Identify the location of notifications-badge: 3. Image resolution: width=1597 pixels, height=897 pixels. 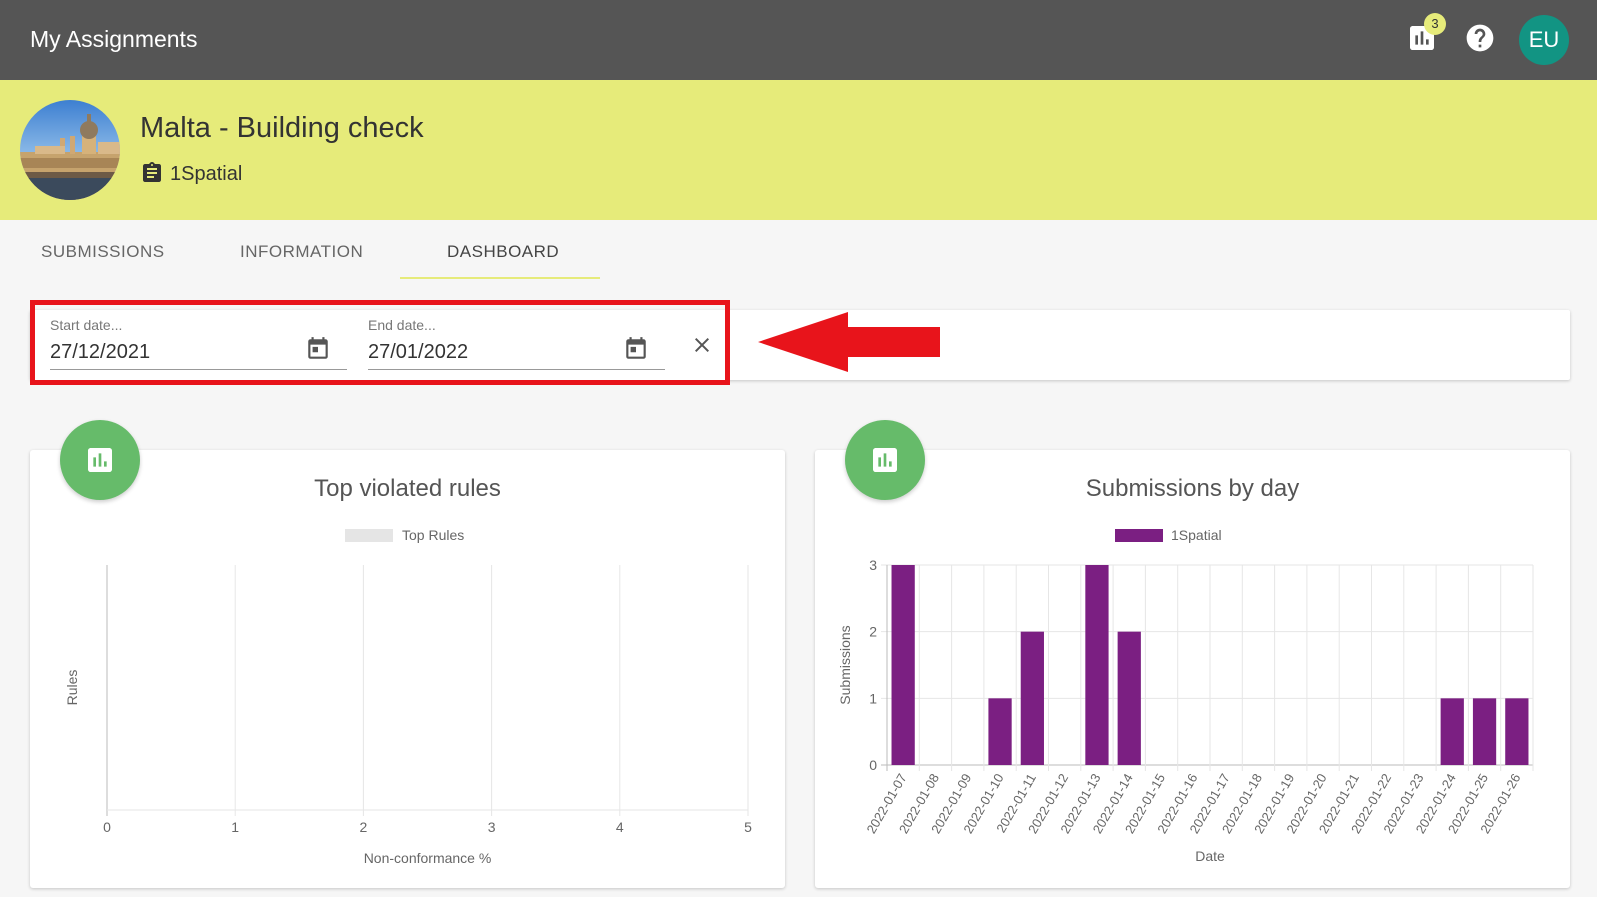
(1435, 24).